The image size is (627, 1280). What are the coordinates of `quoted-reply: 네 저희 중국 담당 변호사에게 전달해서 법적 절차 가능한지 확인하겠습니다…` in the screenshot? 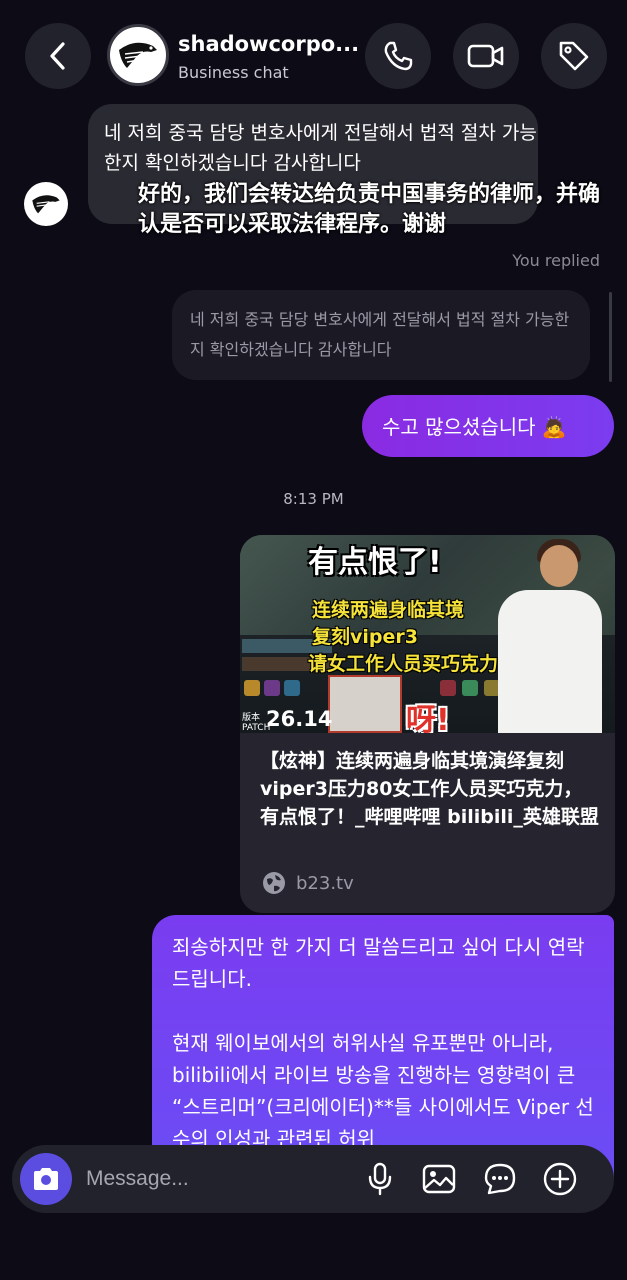 It's located at (381, 335).